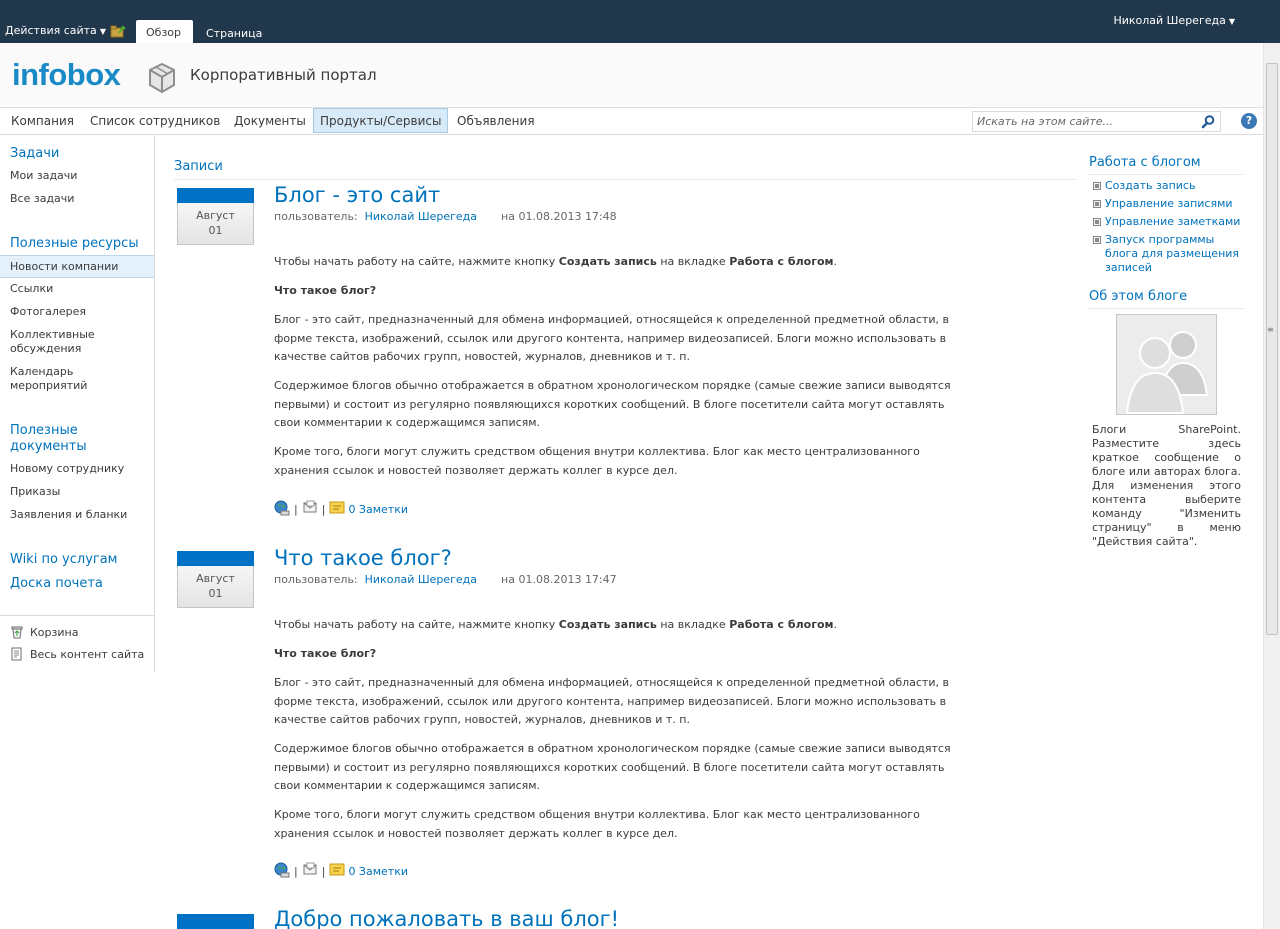 The image size is (1280, 929). Describe the element at coordinates (357, 195) in the screenshot. I see `post-title: Блог - это сайт` at that location.